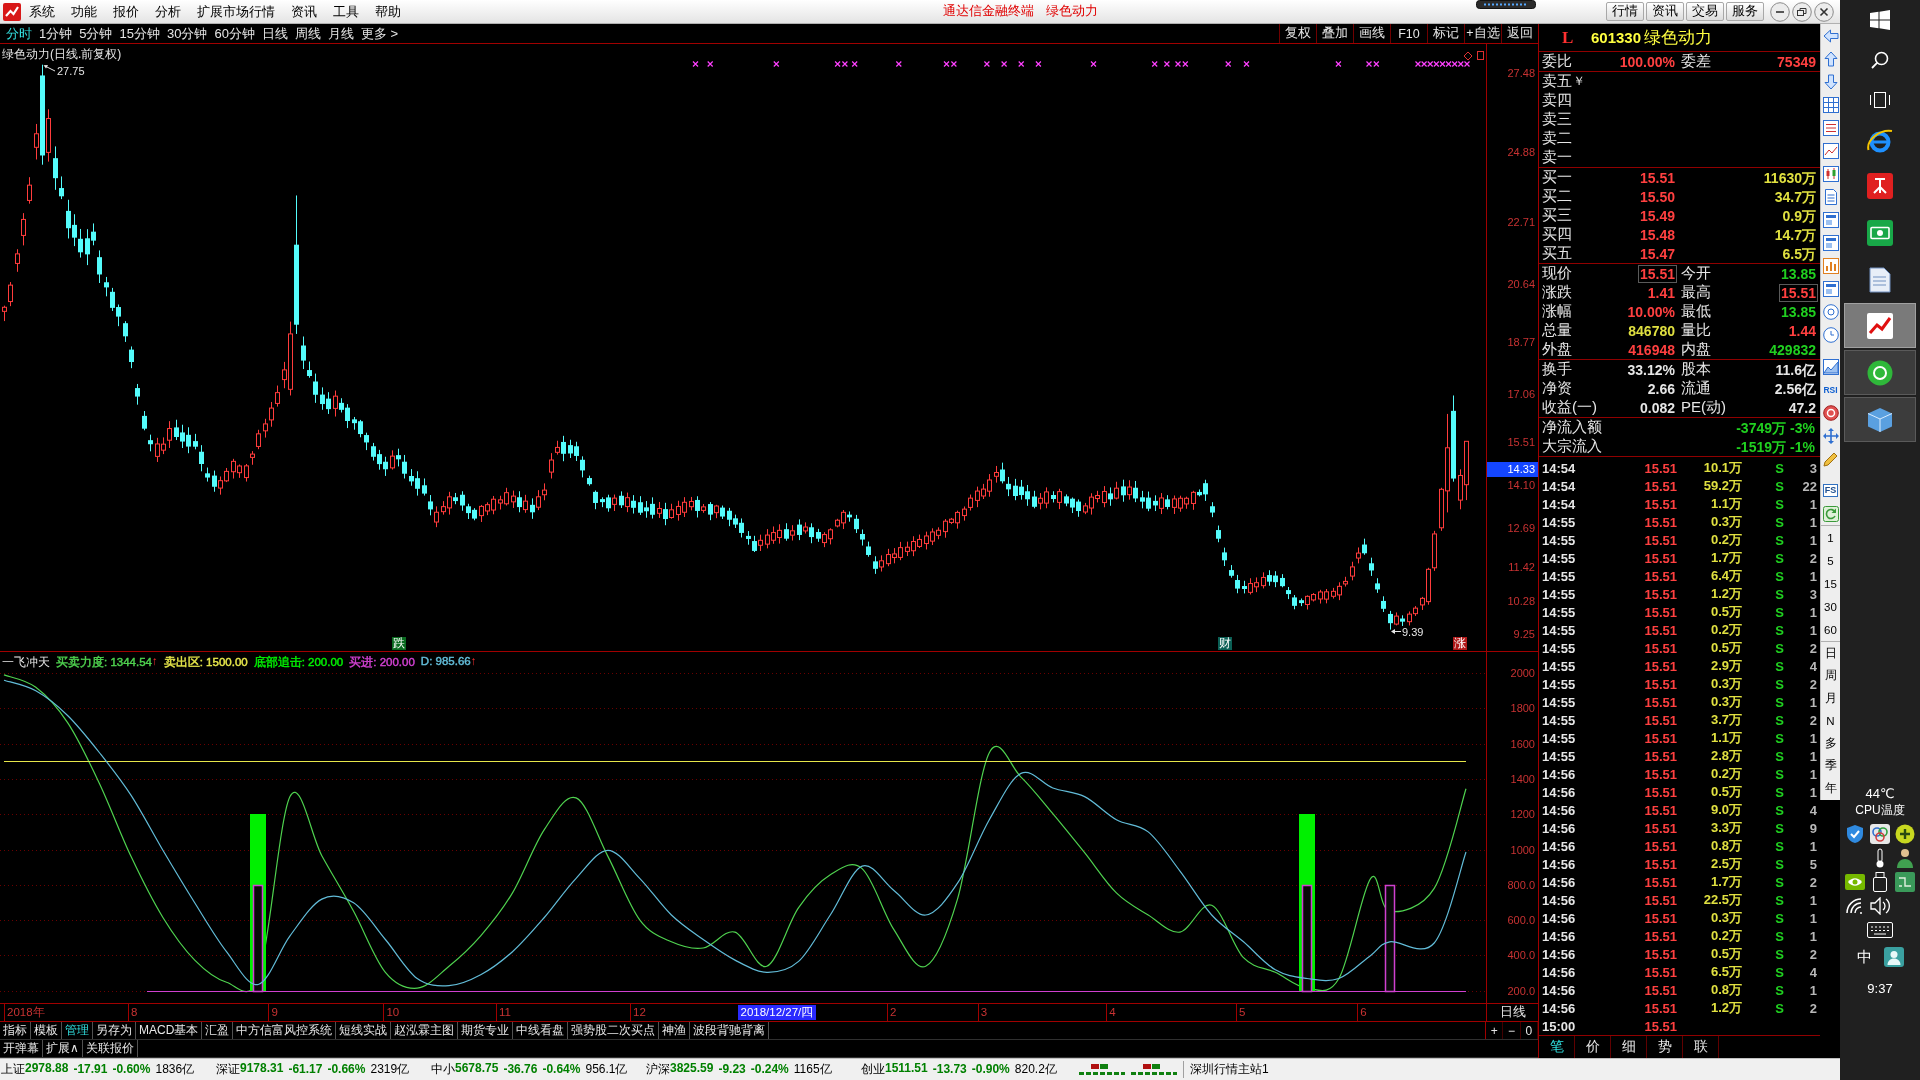 The width and height of the screenshot is (1920, 1080). Describe the element at coordinates (1880, 232) in the screenshot. I see `banknote-icon` at that location.